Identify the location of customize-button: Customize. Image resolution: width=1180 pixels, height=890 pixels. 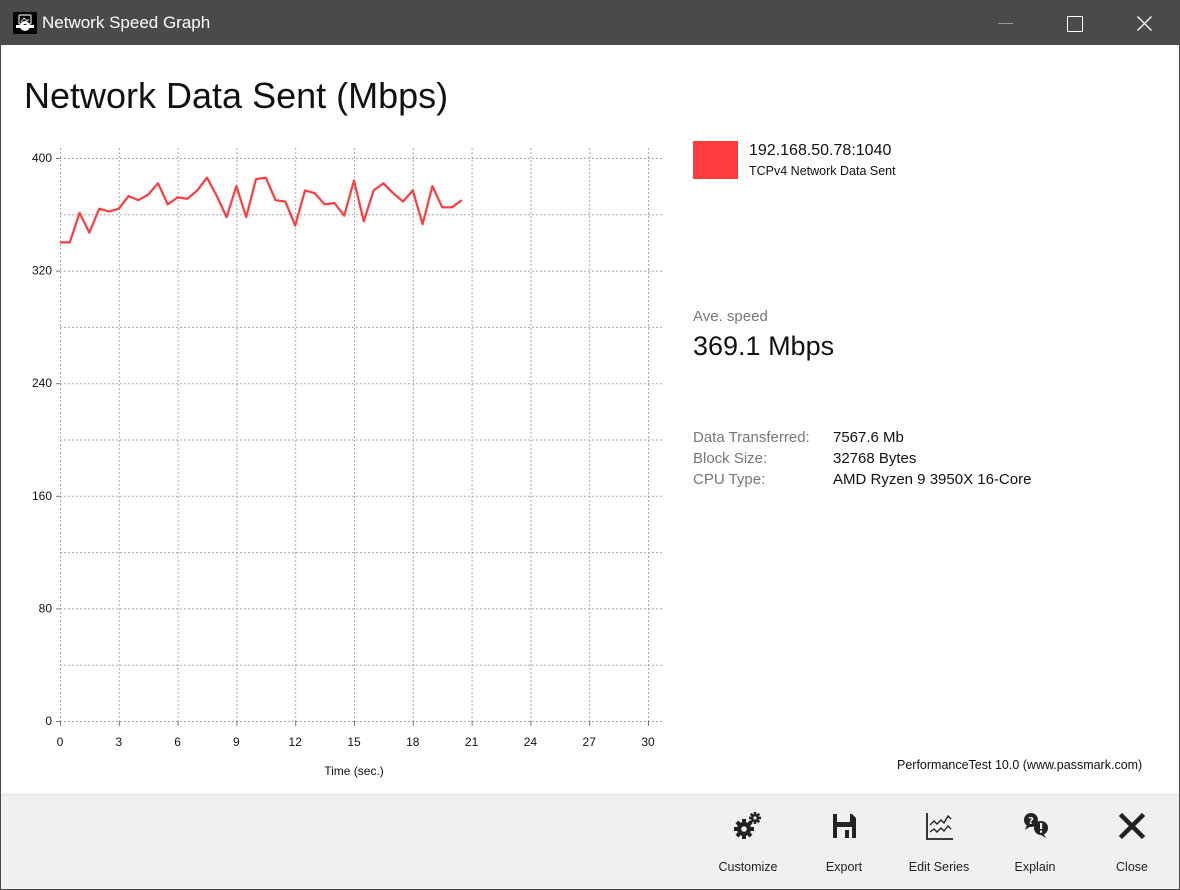
(748, 842).